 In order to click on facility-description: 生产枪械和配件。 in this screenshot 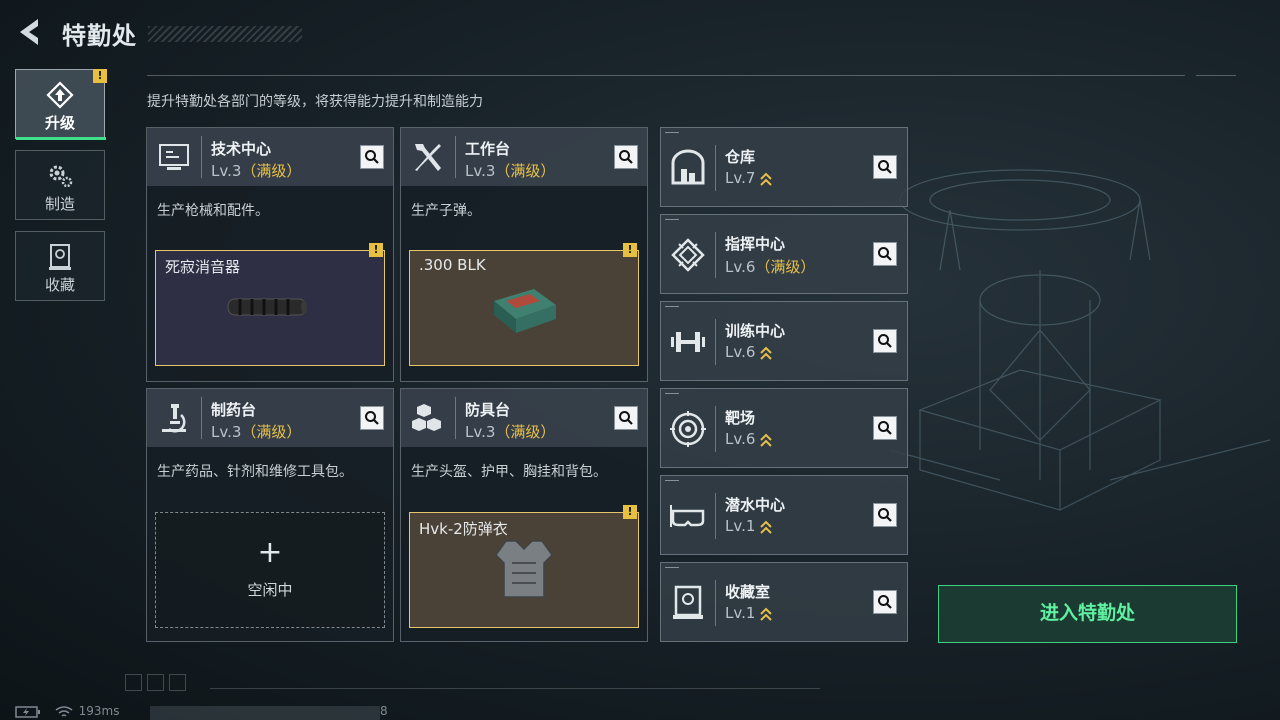, I will do `click(213, 211)`.